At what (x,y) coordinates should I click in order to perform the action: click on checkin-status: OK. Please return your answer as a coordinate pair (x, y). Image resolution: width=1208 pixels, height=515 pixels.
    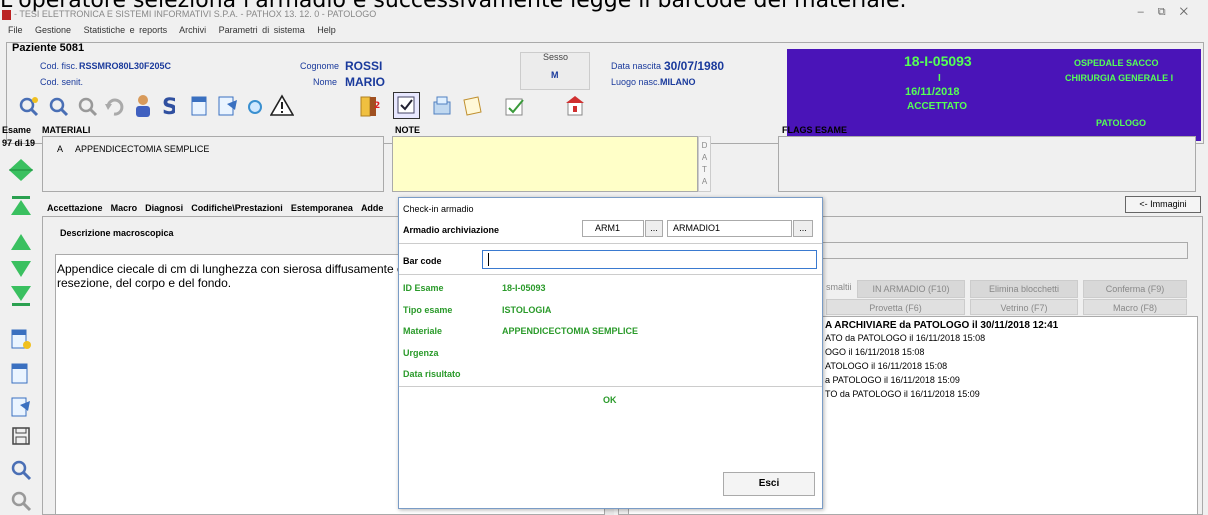
    Looking at the image, I should click on (610, 400).